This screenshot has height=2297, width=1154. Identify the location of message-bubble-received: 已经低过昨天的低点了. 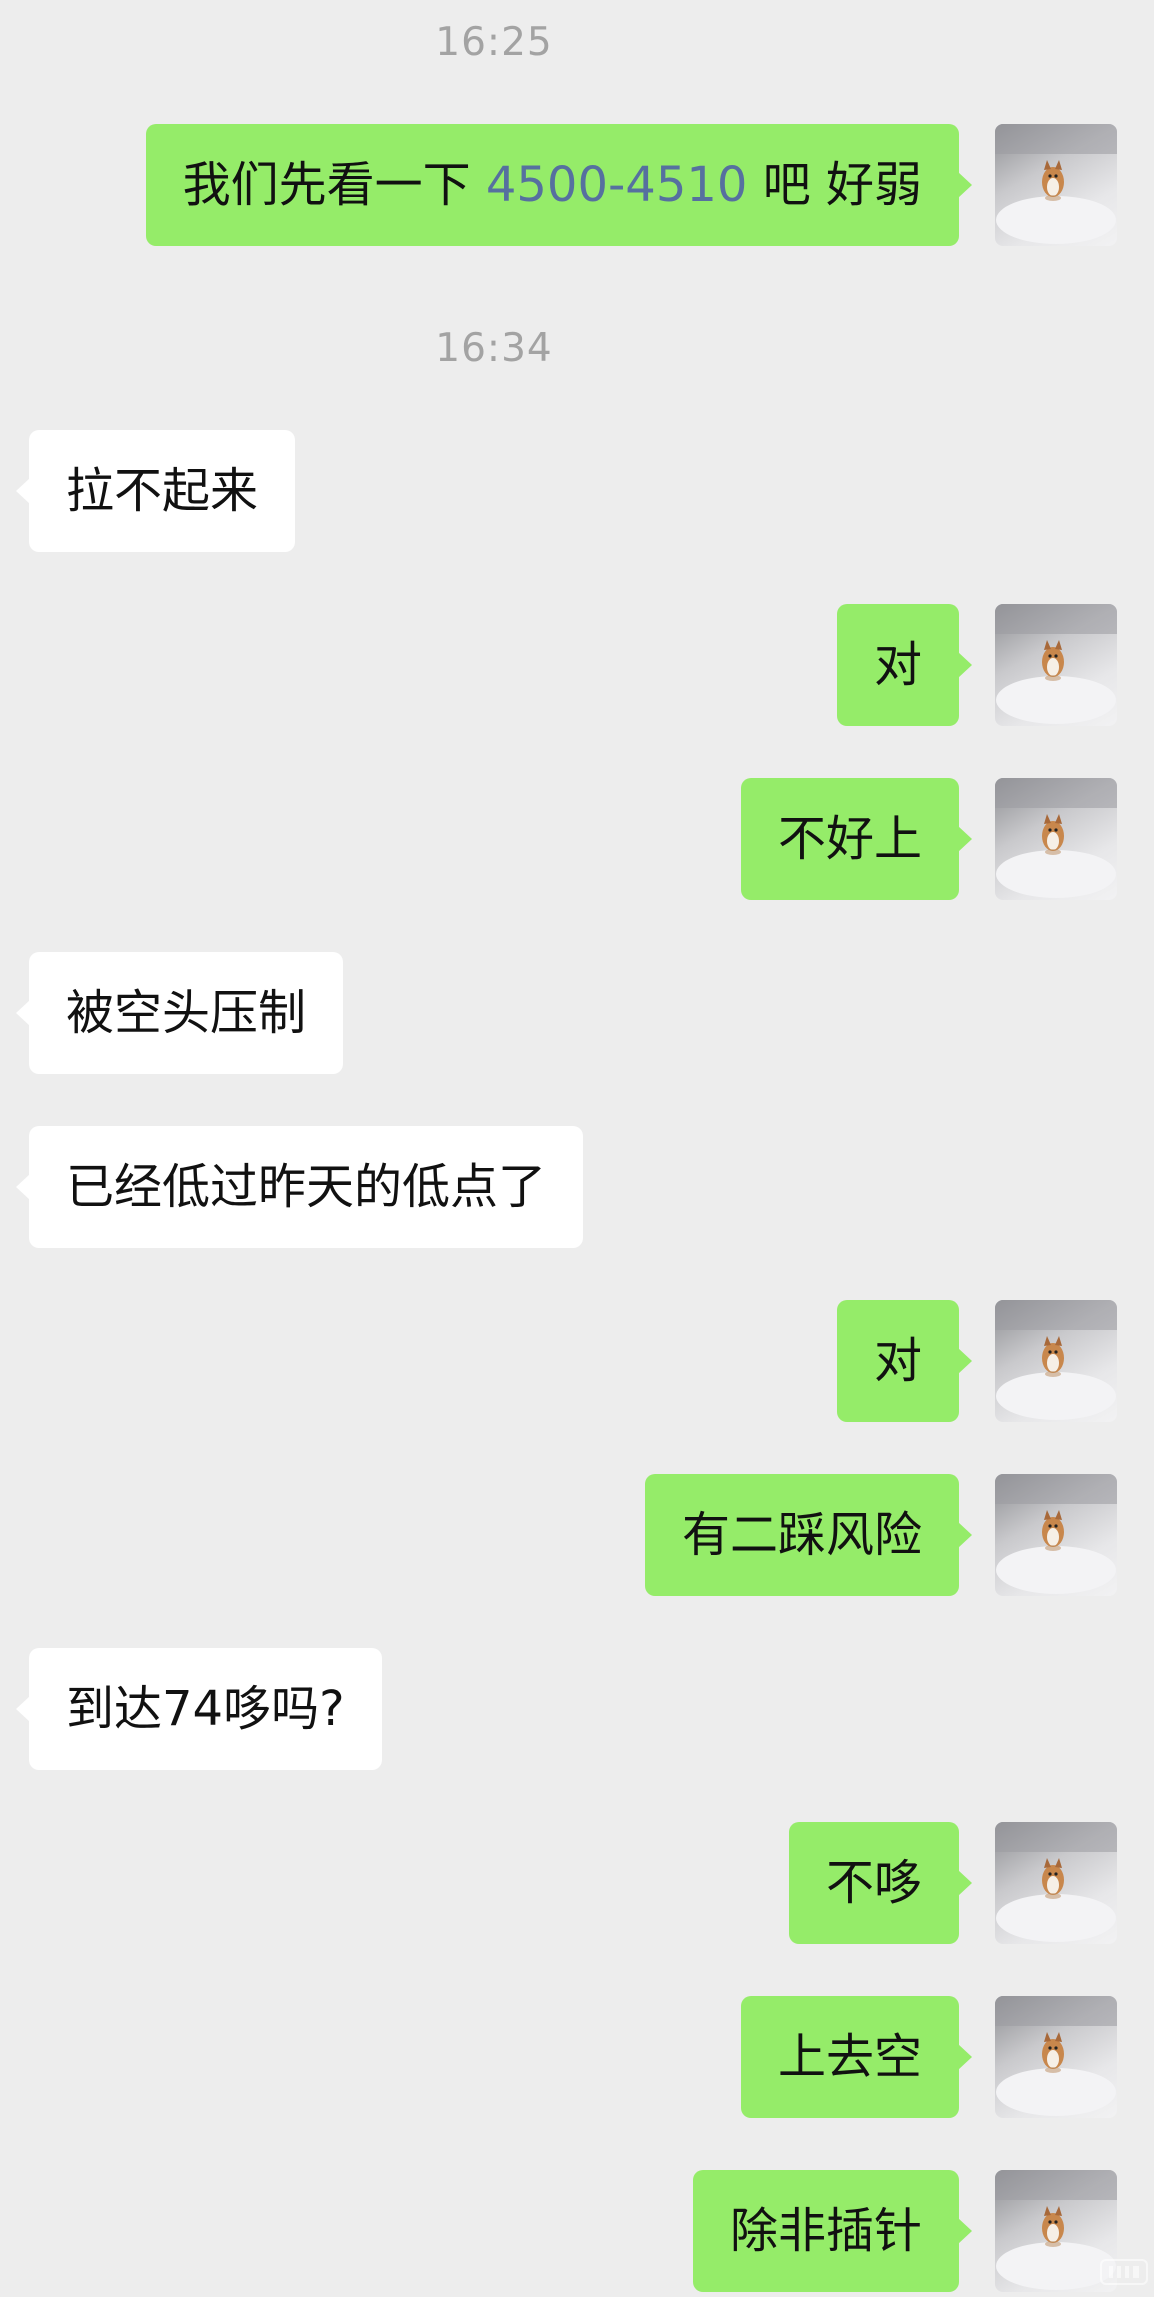
(299, 1187).